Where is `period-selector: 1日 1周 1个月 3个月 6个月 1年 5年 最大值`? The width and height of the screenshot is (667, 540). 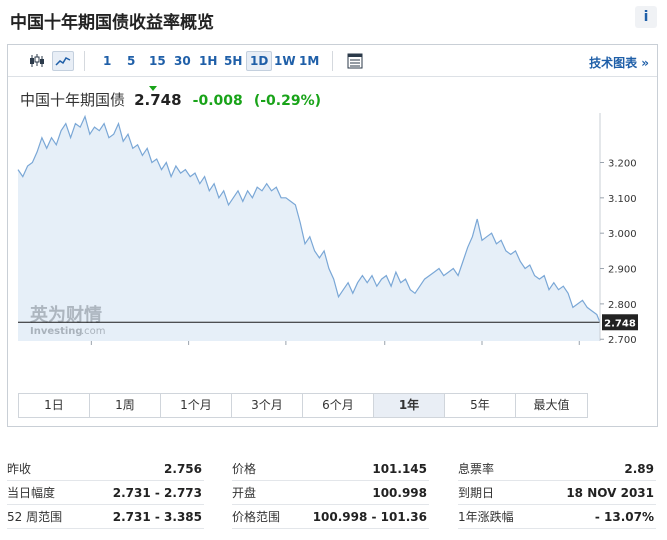 period-selector: 1日 1周 1个月 3个月 6个月 1年 5年 最大值 is located at coordinates (303, 405).